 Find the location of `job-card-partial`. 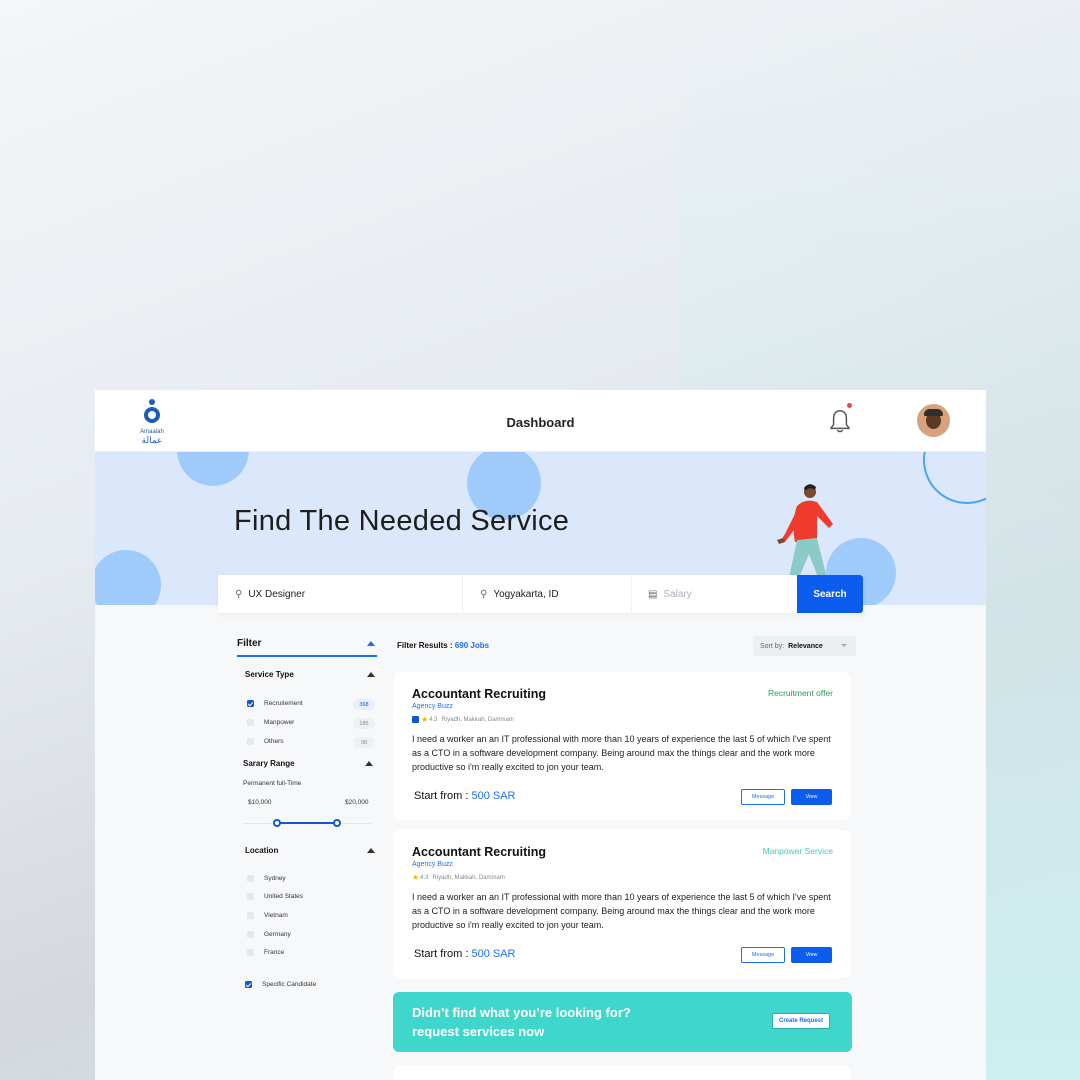

job-card-partial is located at coordinates (622, 1072).